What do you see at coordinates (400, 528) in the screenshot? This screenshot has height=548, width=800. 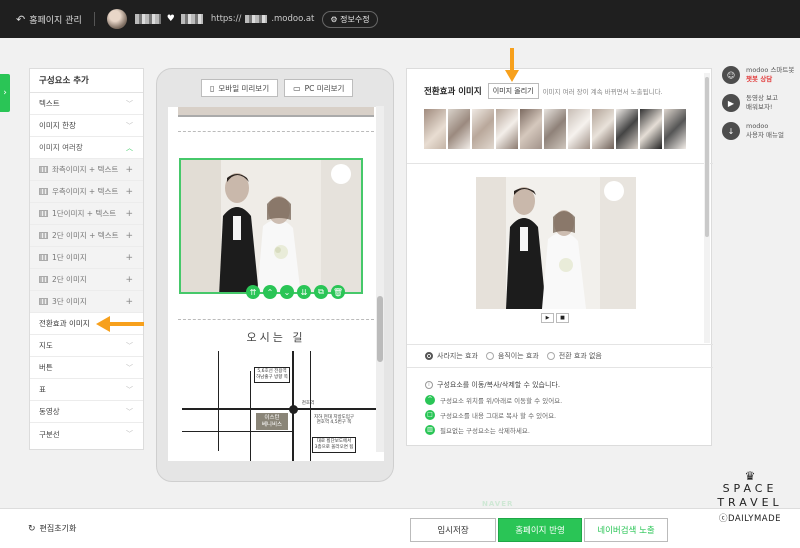 I see `footer-bar: ↻ 편집초기화 임시저장 홈페이지 반영 네이버검색 노출` at bounding box center [400, 528].